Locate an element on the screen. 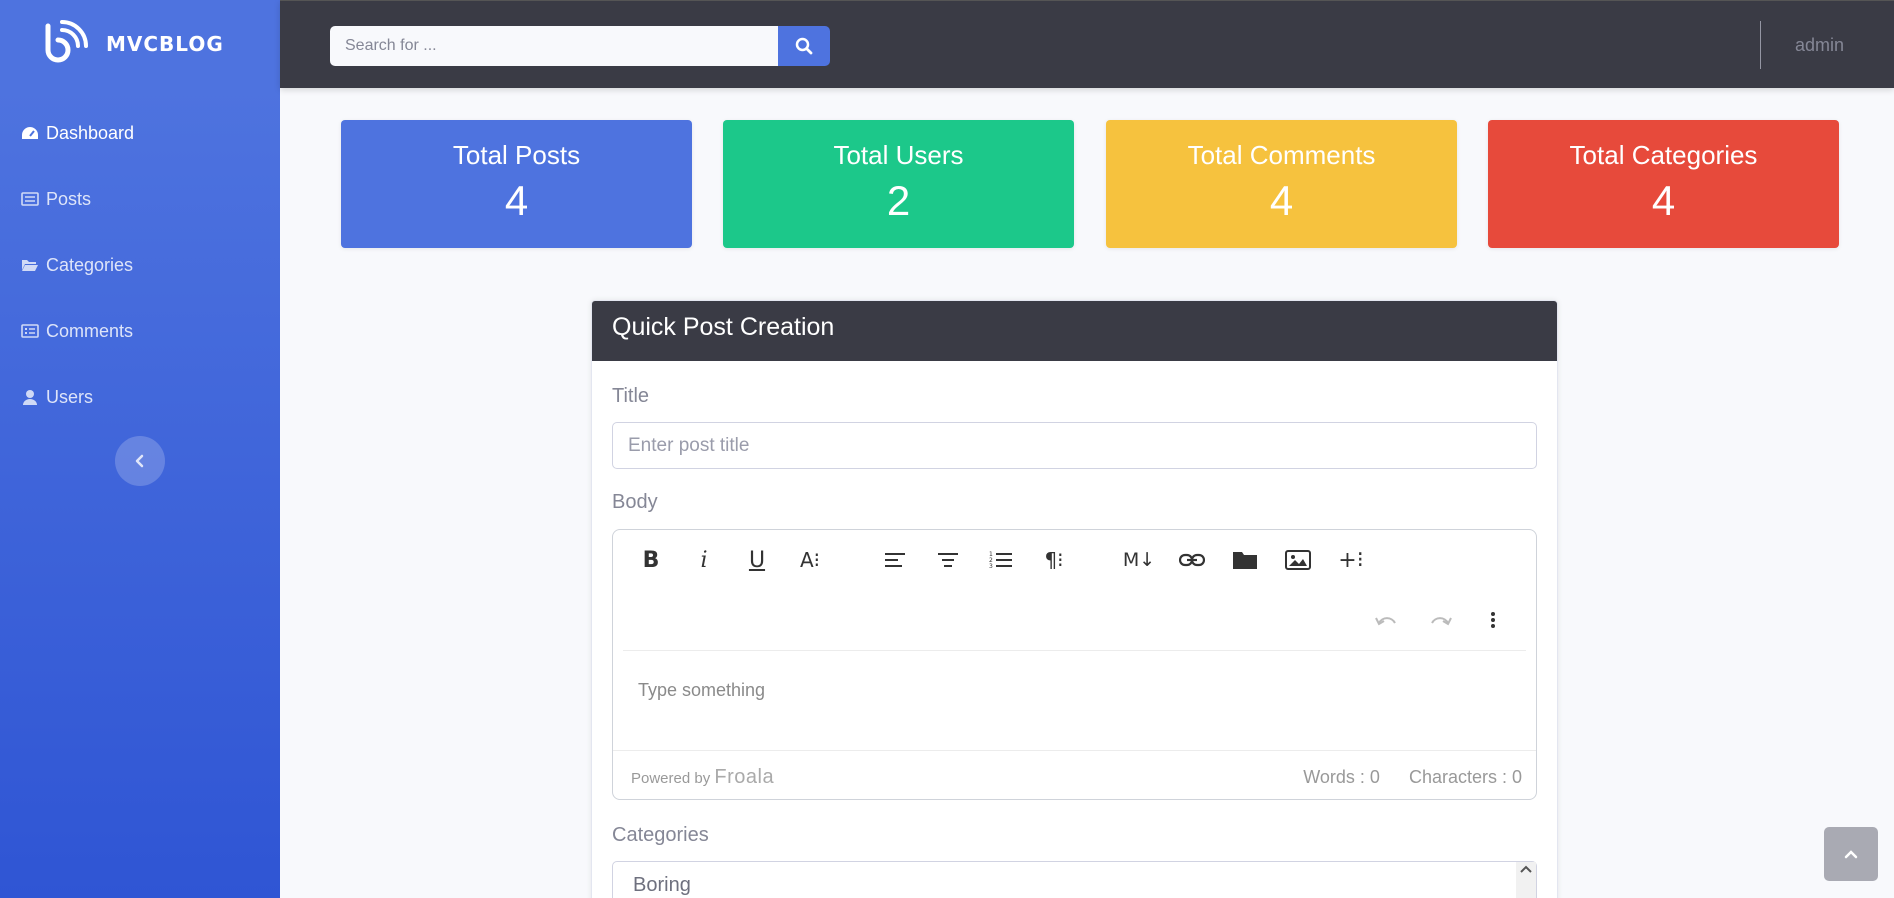 The width and height of the screenshot is (1894, 898). align-left-icon is located at coordinates (895, 560).